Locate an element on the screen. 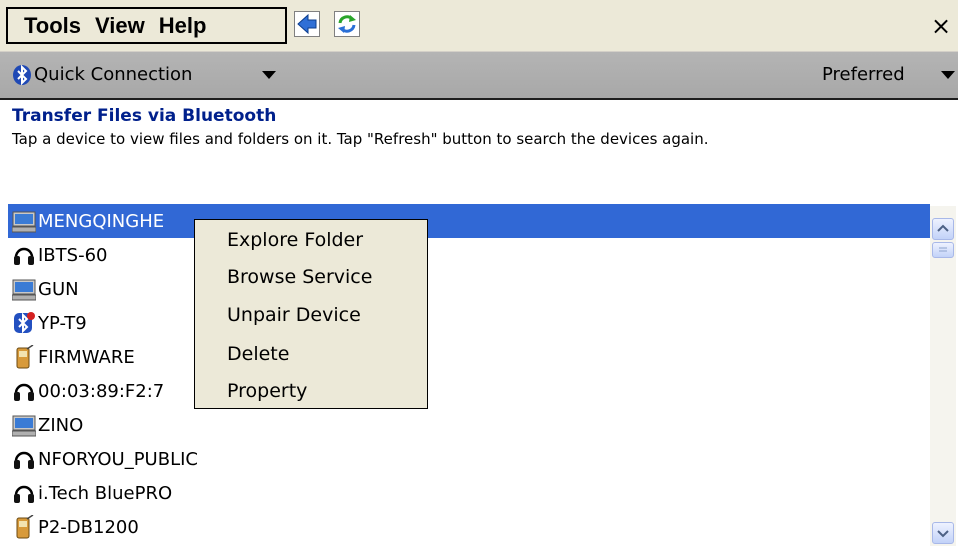 This screenshot has height=548, width=958. scroll-up-button is located at coordinates (943, 229).